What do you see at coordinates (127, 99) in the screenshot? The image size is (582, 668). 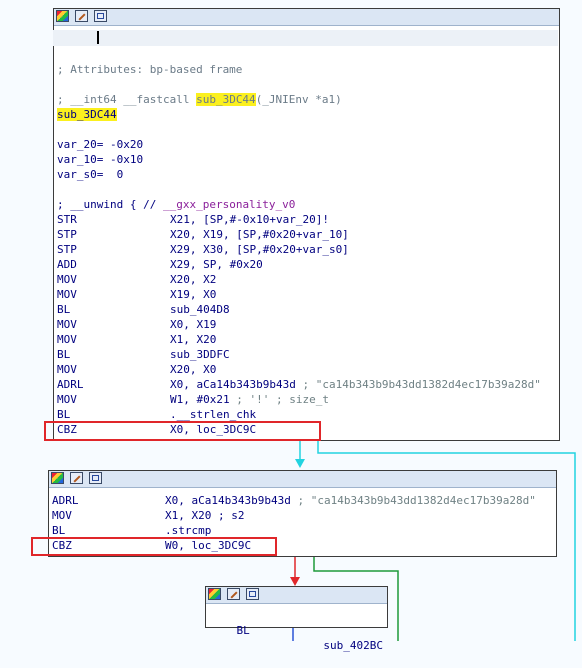 I see `prototype-prefix: ; __int64 __fastcall` at bounding box center [127, 99].